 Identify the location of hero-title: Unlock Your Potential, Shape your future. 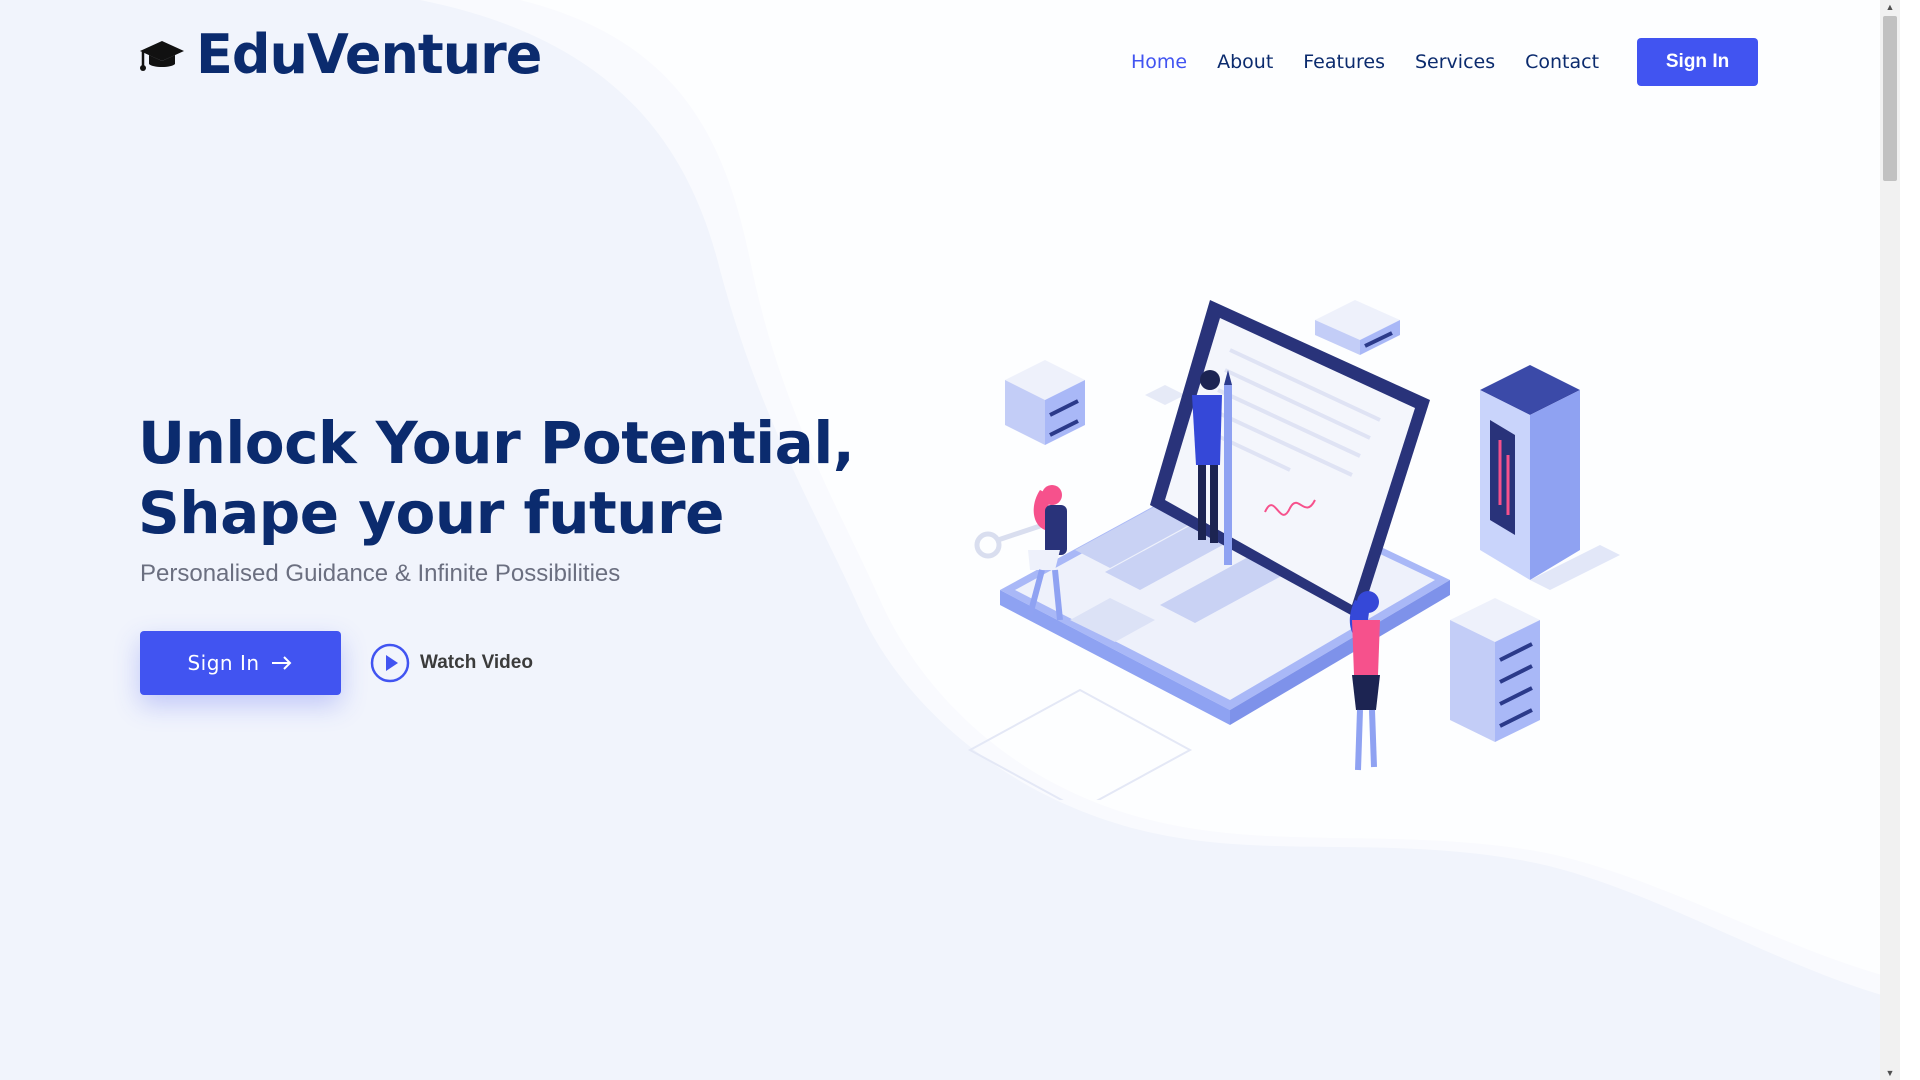
(496, 478).